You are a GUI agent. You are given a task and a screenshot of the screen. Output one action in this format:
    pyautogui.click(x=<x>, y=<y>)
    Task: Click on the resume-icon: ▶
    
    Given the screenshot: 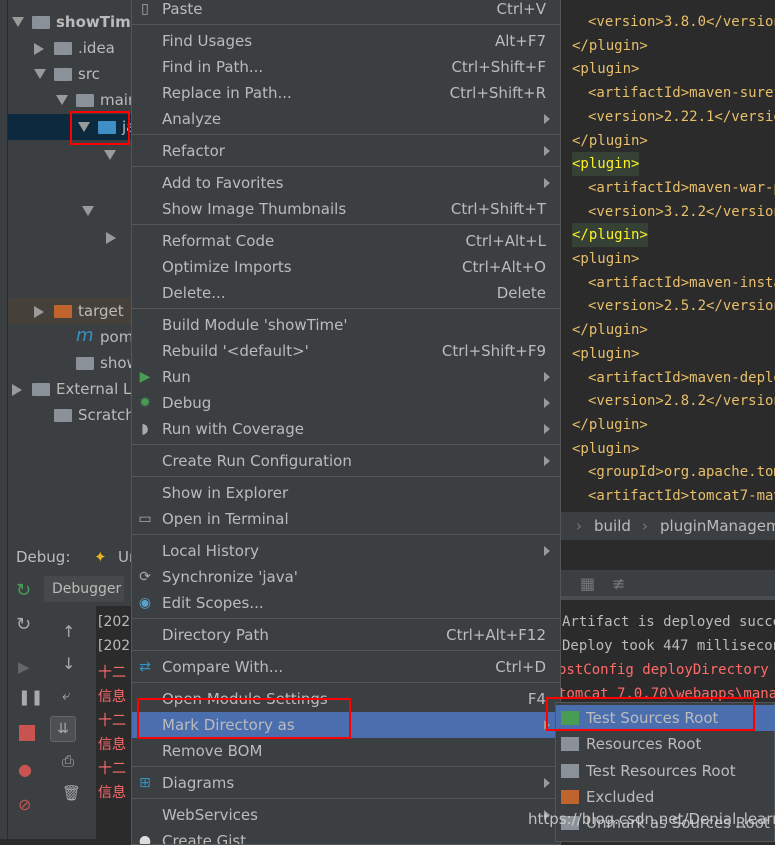 What is the action you would take?
    pyautogui.click(x=24, y=667)
    